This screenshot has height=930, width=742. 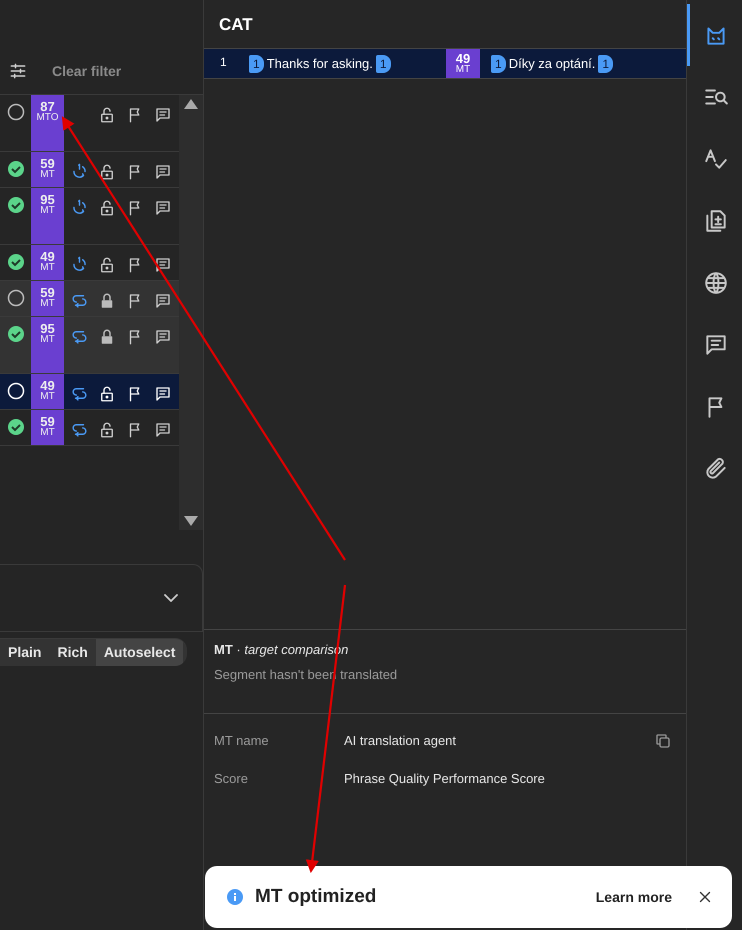 I want to click on detail-label: Score, so click(x=231, y=779).